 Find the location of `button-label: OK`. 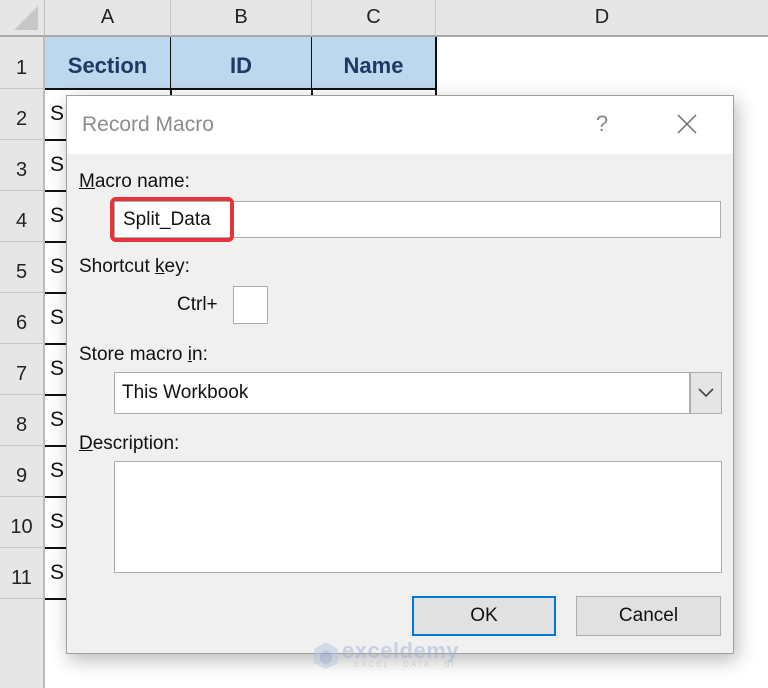

button-label: OK is located at coordinates (484, 615).